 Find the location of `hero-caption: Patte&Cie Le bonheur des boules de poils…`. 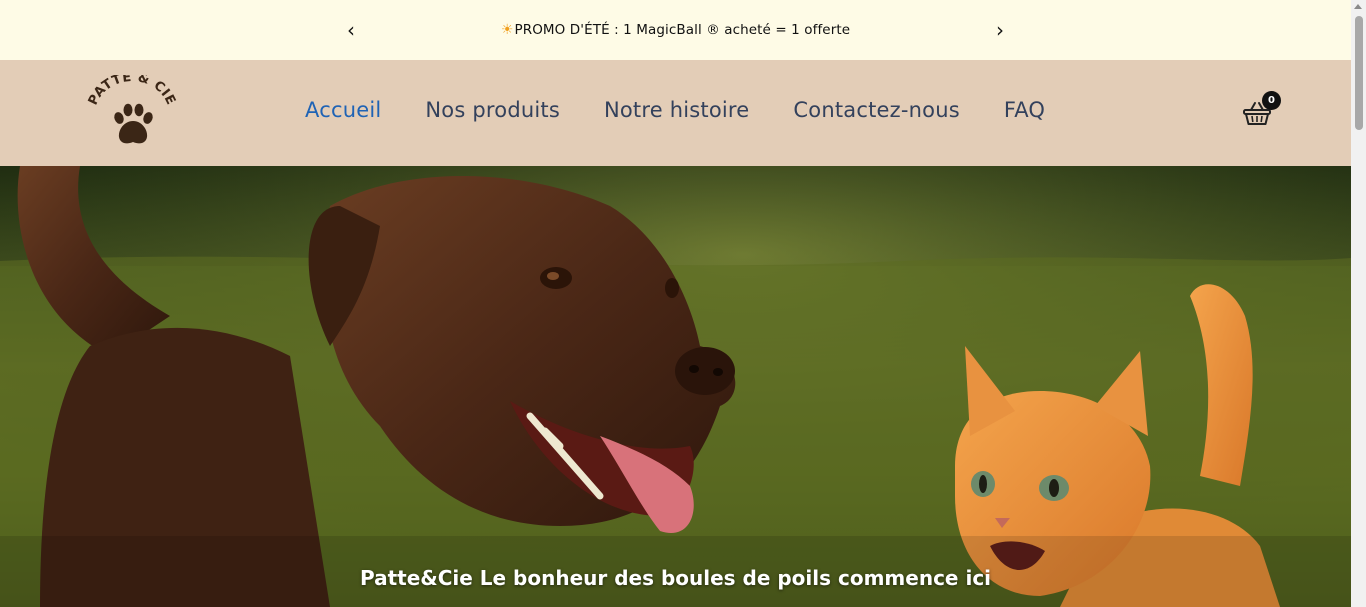

hero-caption: Patte&Cie Le bonheur des boules de poils… is located at coordinates (675, 578).